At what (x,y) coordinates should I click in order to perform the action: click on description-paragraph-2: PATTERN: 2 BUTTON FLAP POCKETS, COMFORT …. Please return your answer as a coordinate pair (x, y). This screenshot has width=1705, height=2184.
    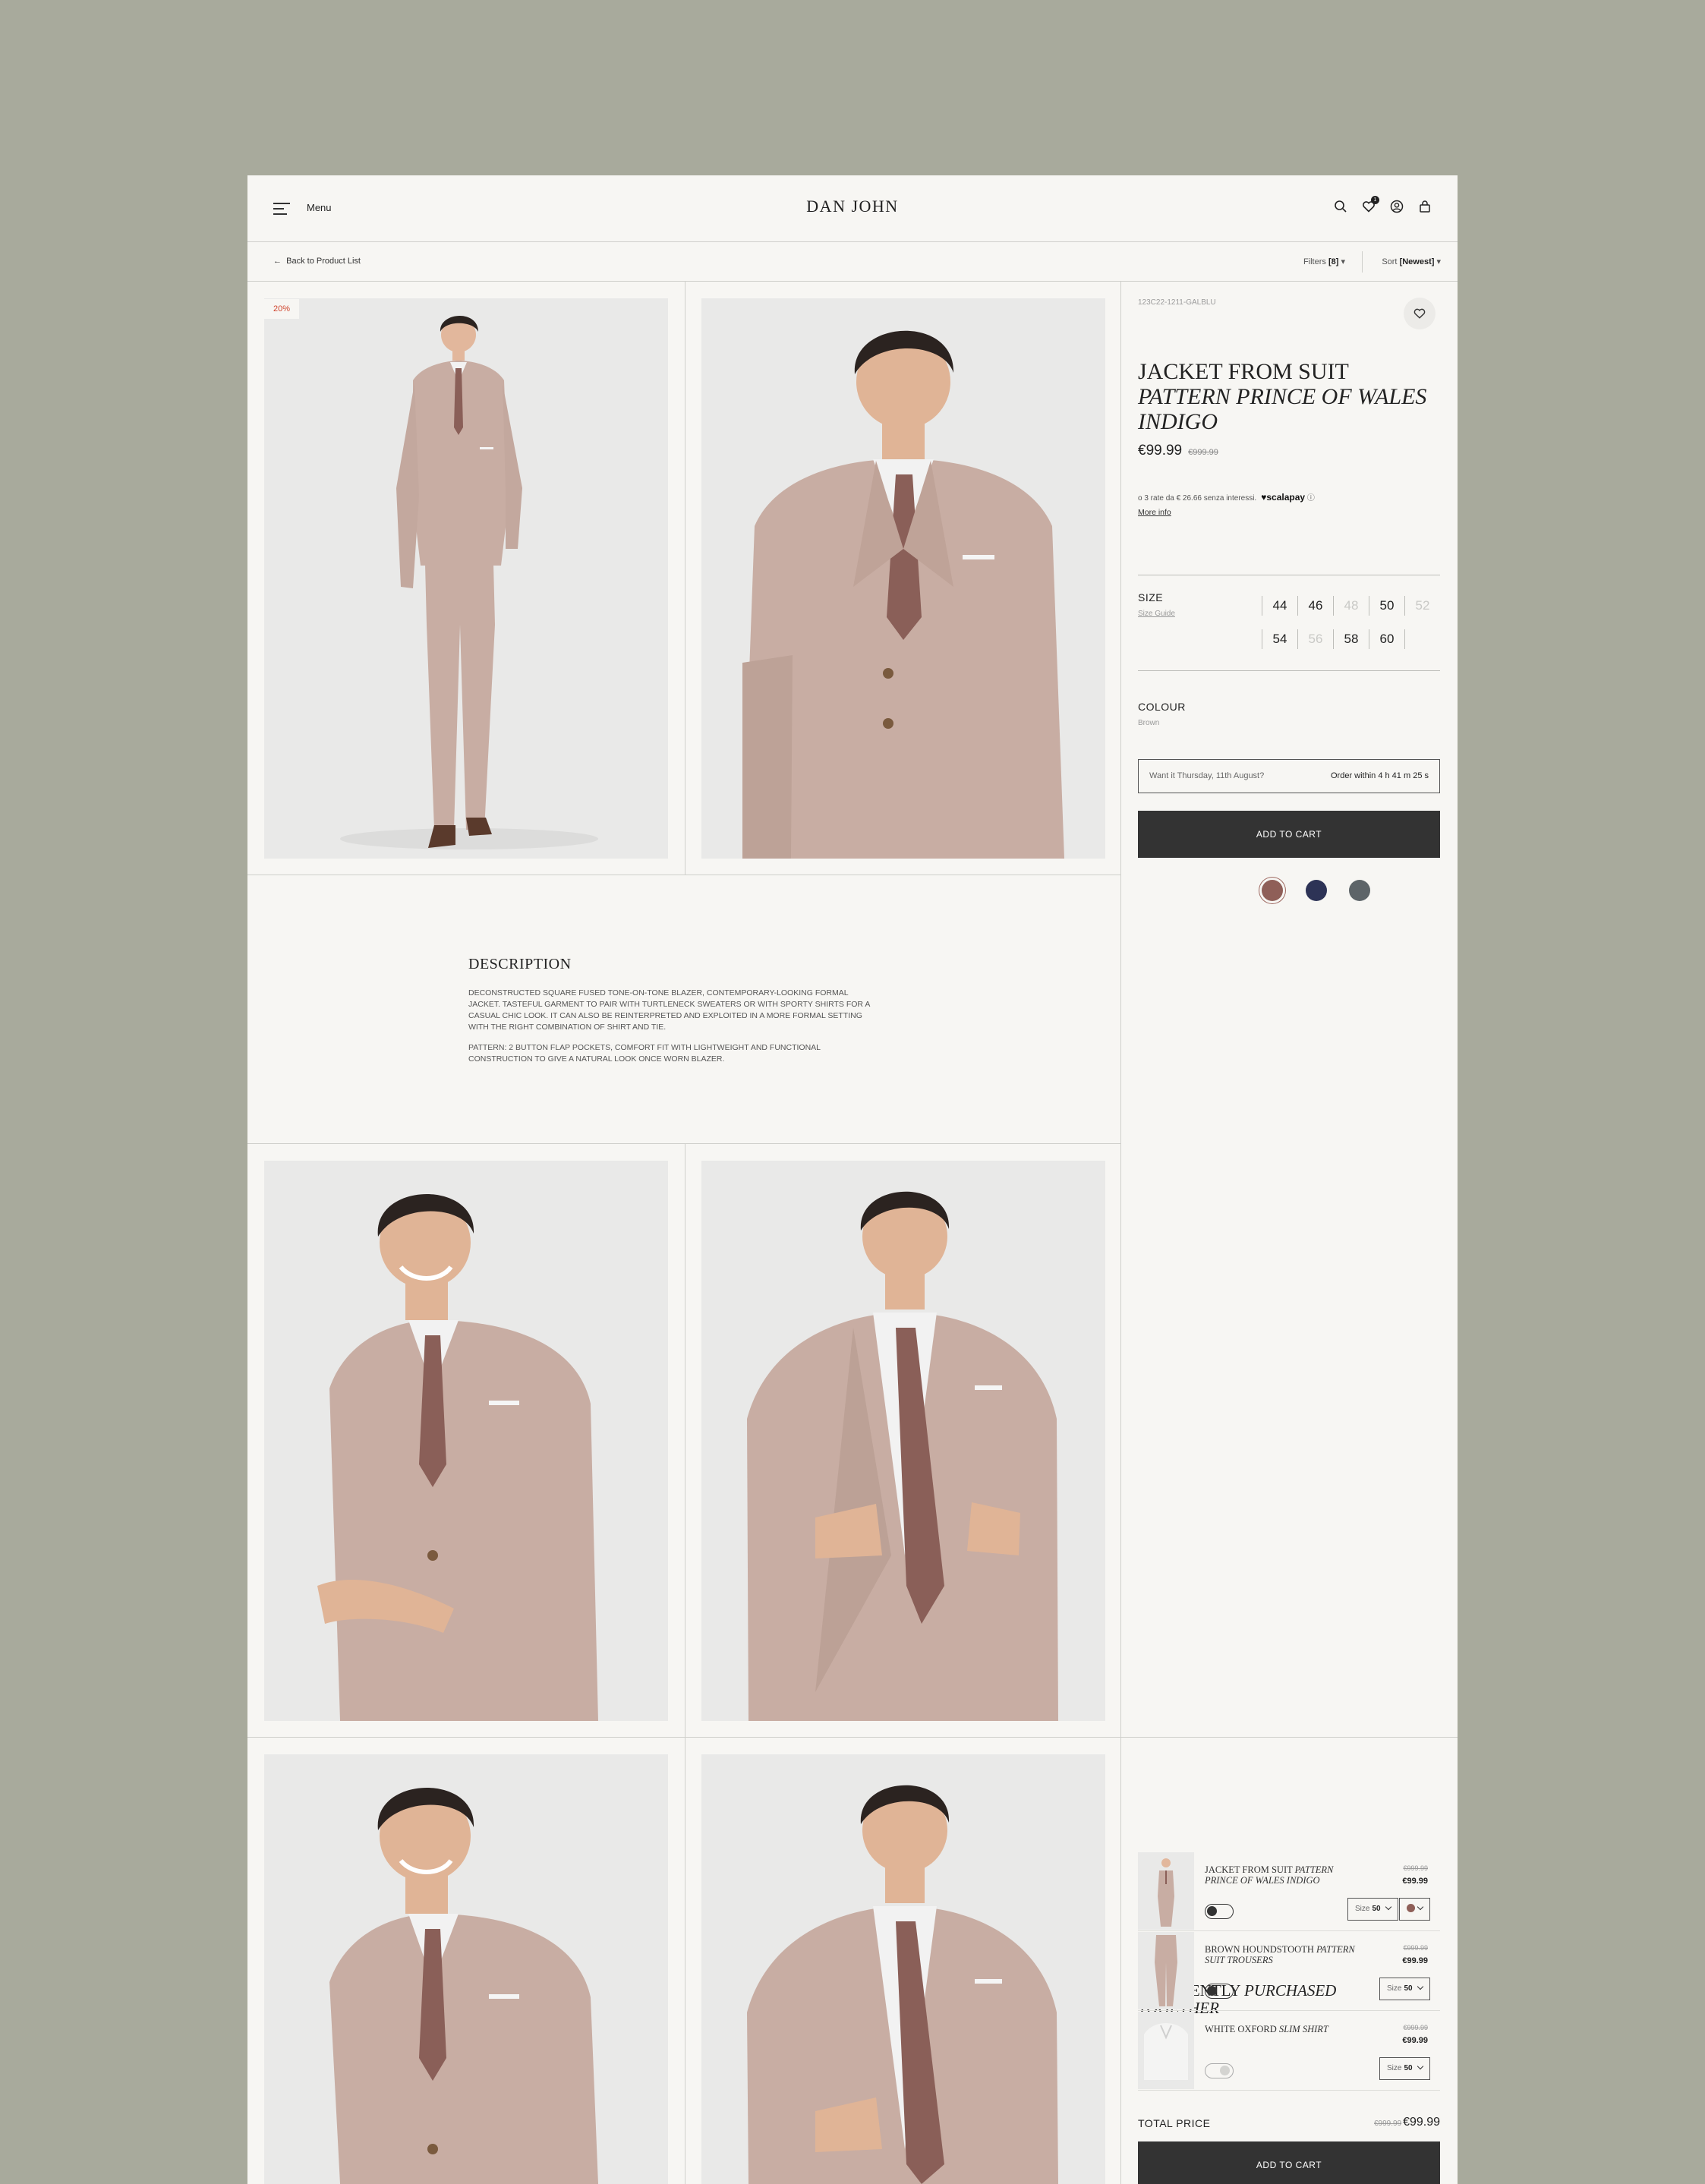
    Looking at the image, I should click on (644, 1053).